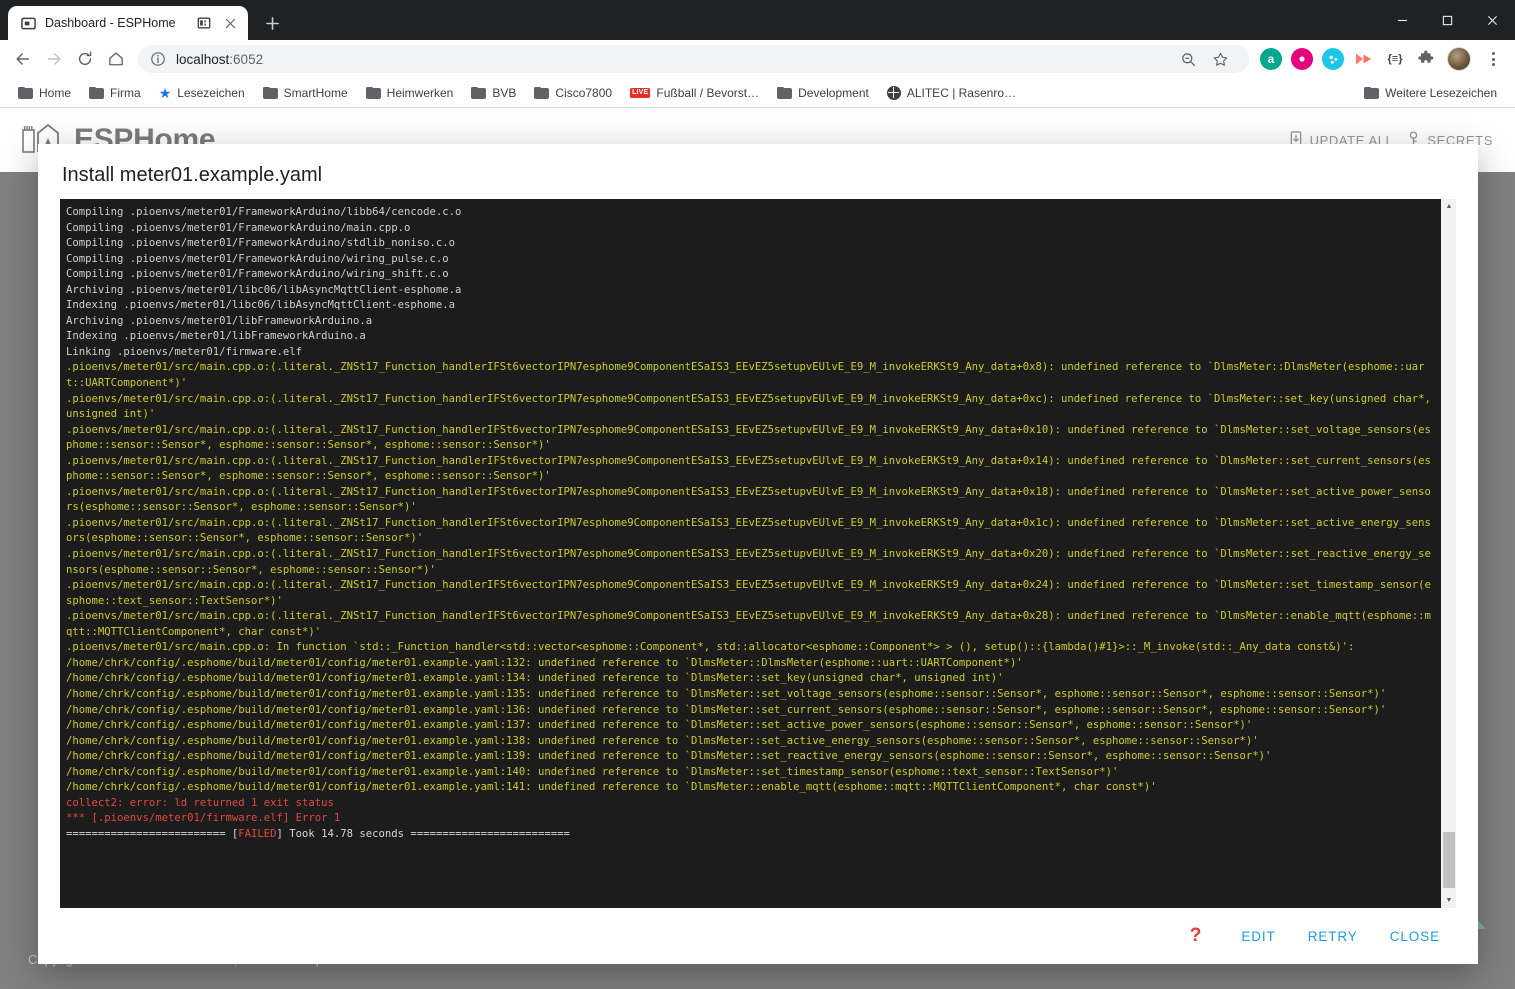 The image size is (1515, 989). Describe the element at coordinates (1302, 59) in the screenshot. I see `privacy-badger-extension-icon` at that location.